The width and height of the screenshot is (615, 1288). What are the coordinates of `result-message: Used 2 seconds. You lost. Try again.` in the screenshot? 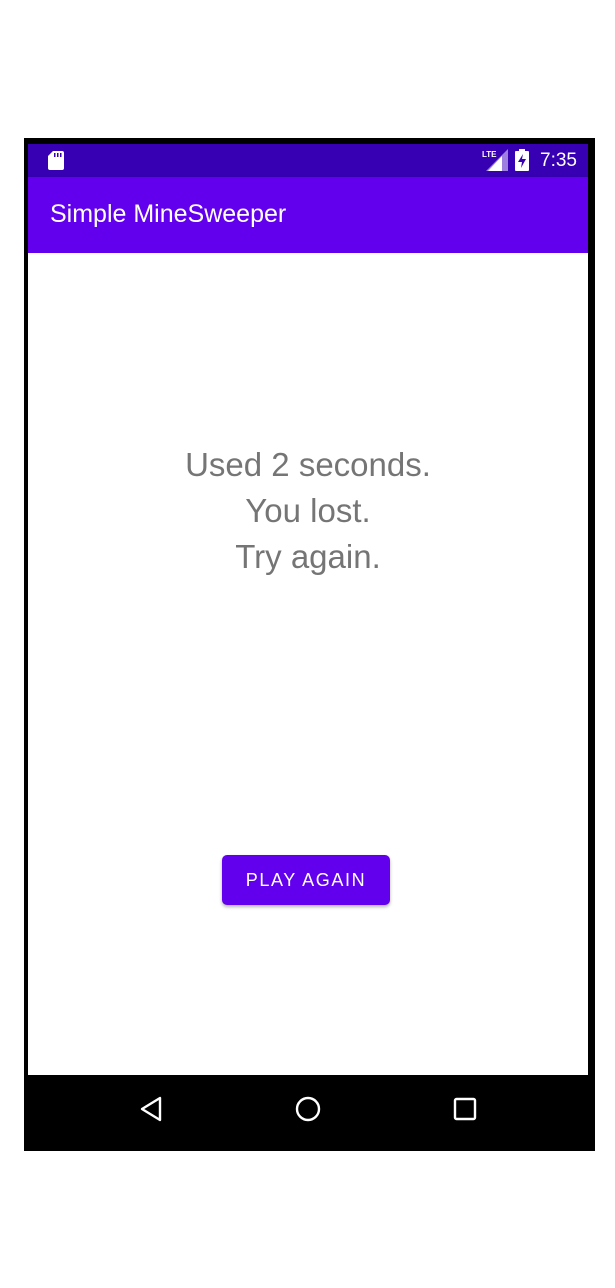 It's located at (308, 511).